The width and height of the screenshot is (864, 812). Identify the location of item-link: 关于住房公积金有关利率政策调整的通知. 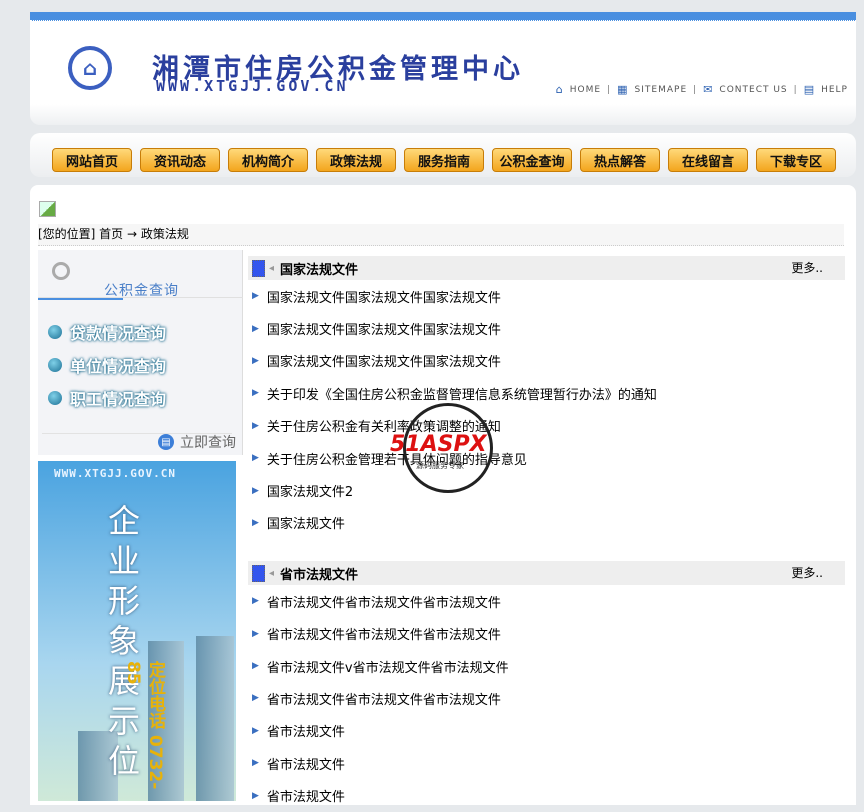
(384, 425).